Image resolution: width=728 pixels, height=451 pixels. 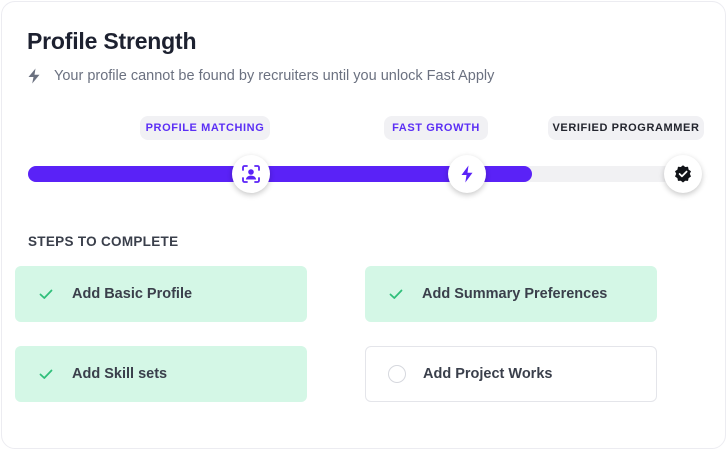 What do you see at coordinates (515, 294) in the screenshot?
I see `step-label: Add Summary Preferences` at bounding box center [515, 294].